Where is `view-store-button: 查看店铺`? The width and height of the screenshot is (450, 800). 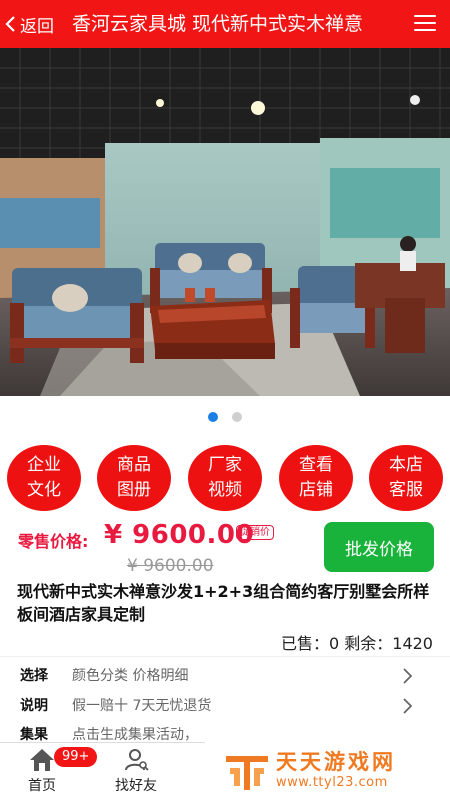 view-store-button: 查看店铺 is located at coordinates (316, 478).